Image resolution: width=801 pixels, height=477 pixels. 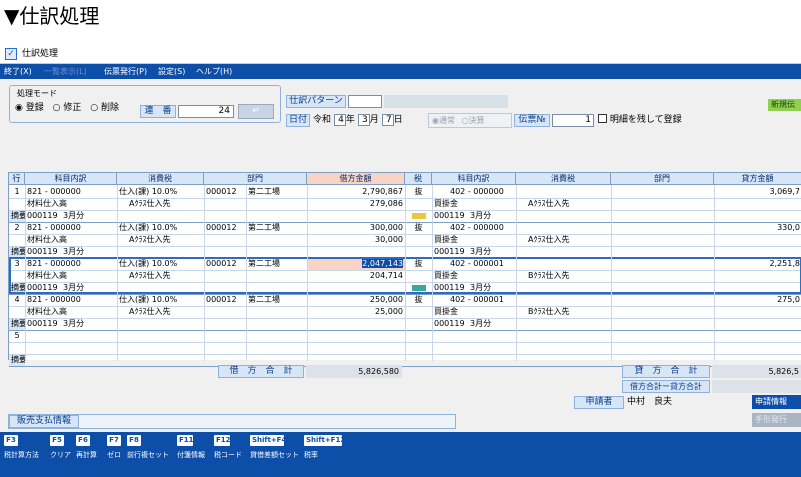 I want to click on menu-print: 伝票発行(P), so click(x=125, y=71).